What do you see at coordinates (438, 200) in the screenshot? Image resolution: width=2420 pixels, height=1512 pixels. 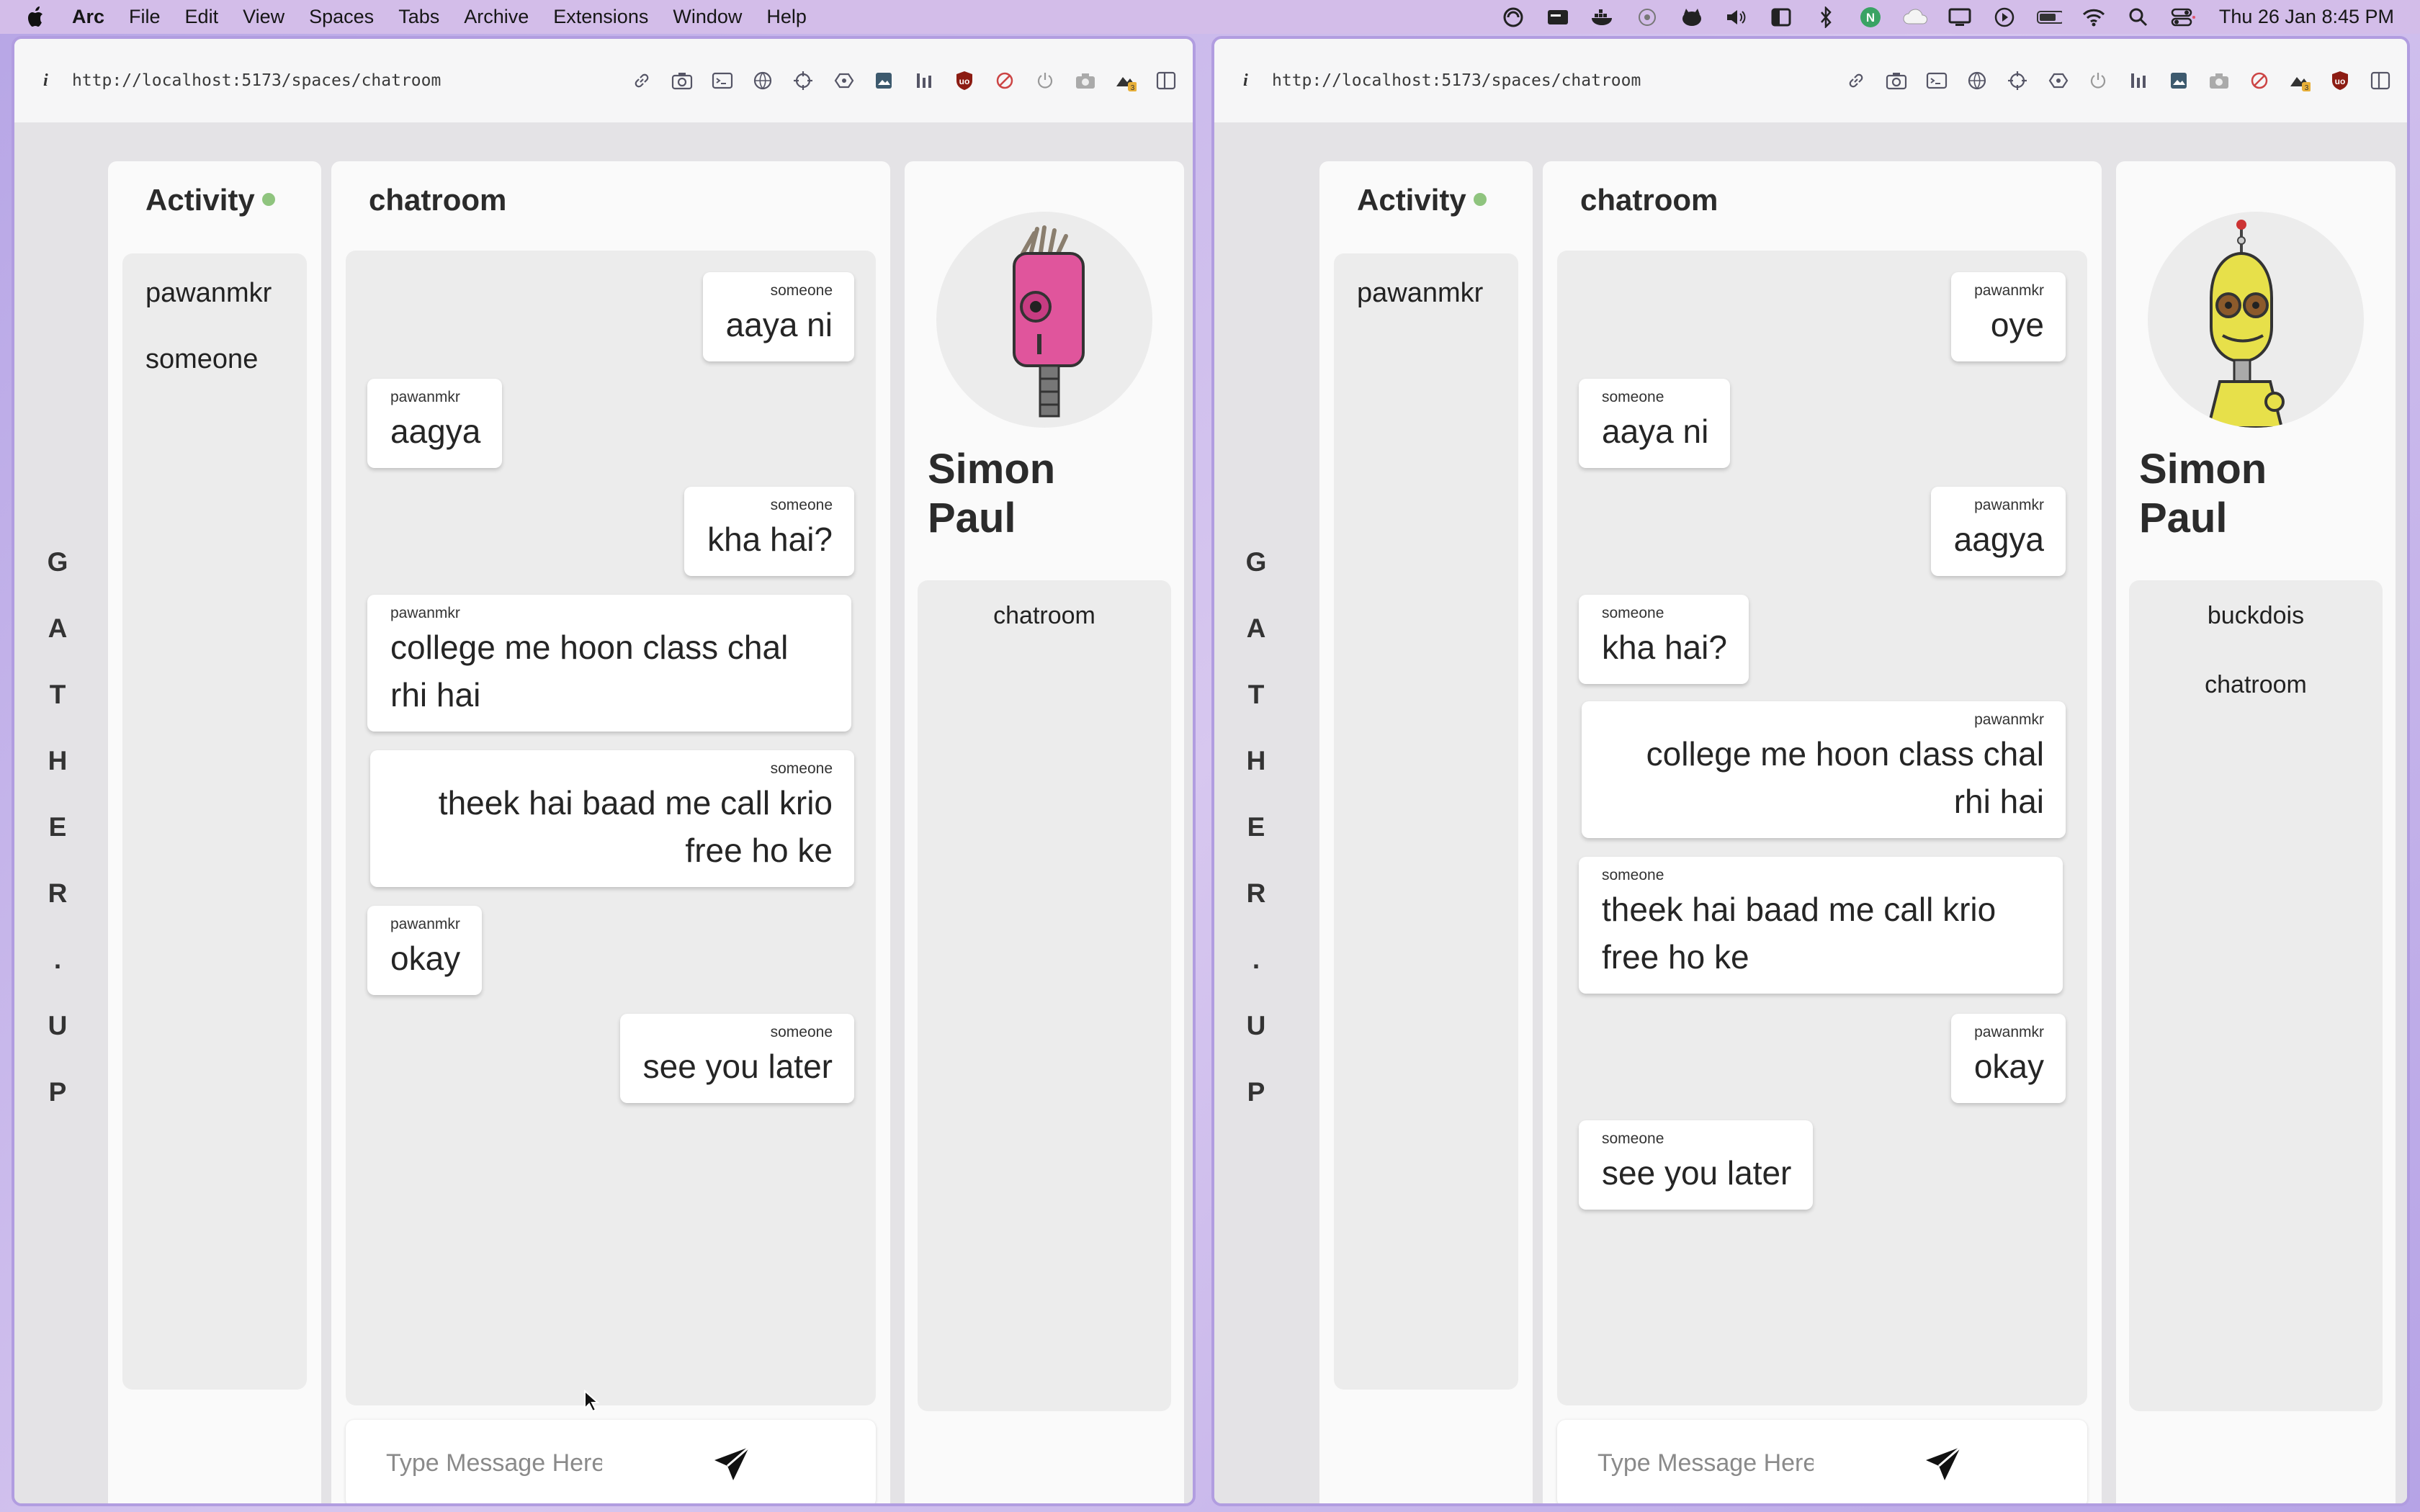 I see `chat-room-title: chatroom` at bounding box center [438, 200].